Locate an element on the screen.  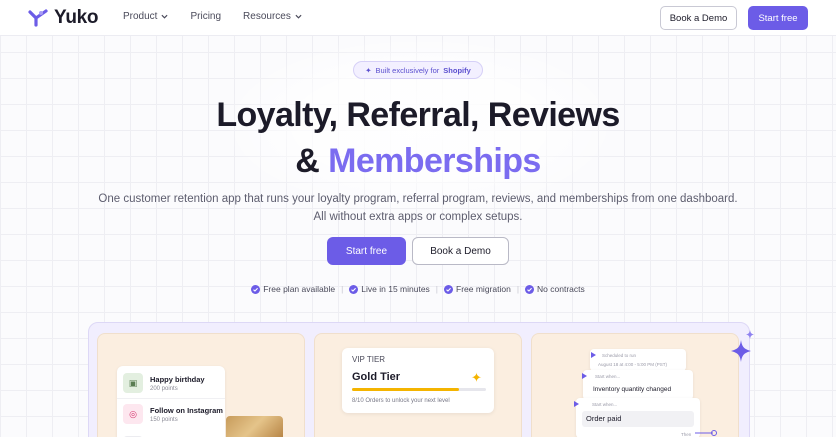
badge-platform: Shopify is located at coordinates (457, 70).